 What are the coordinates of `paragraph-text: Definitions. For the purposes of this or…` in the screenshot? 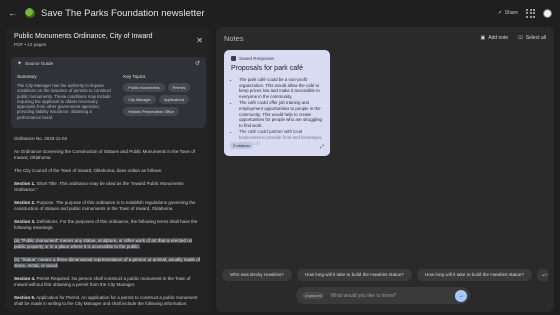 It's located at (106, 224).